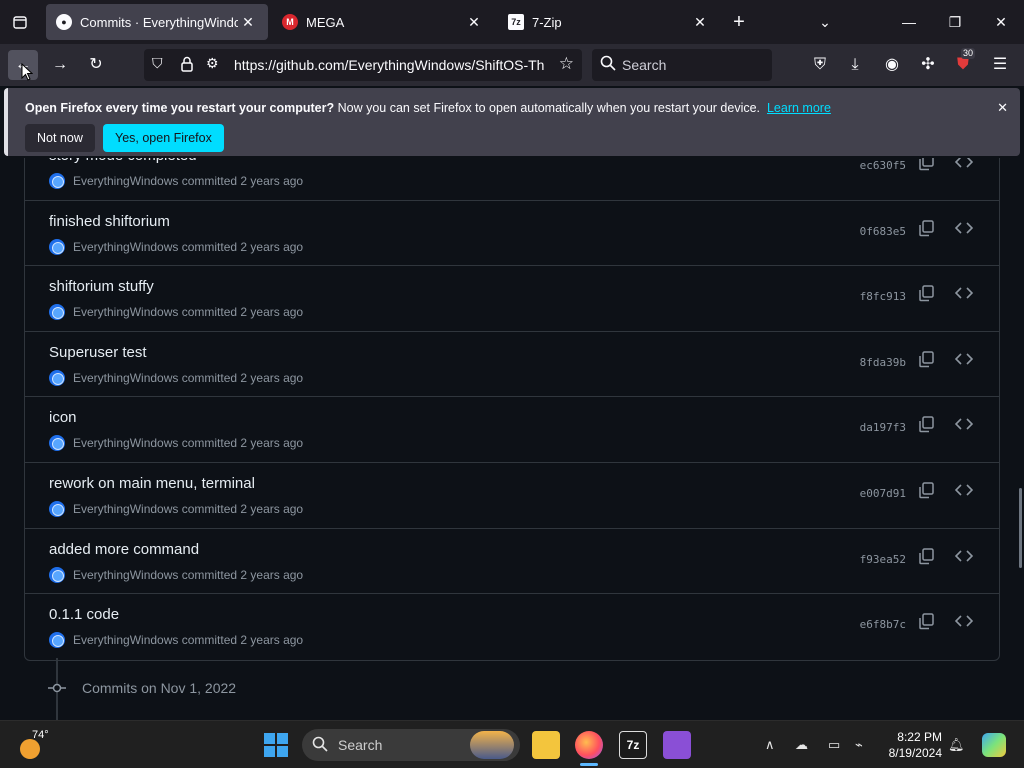 The image size is (1024, 768). I want to click on page-scrollbar, so click(1021, 439).